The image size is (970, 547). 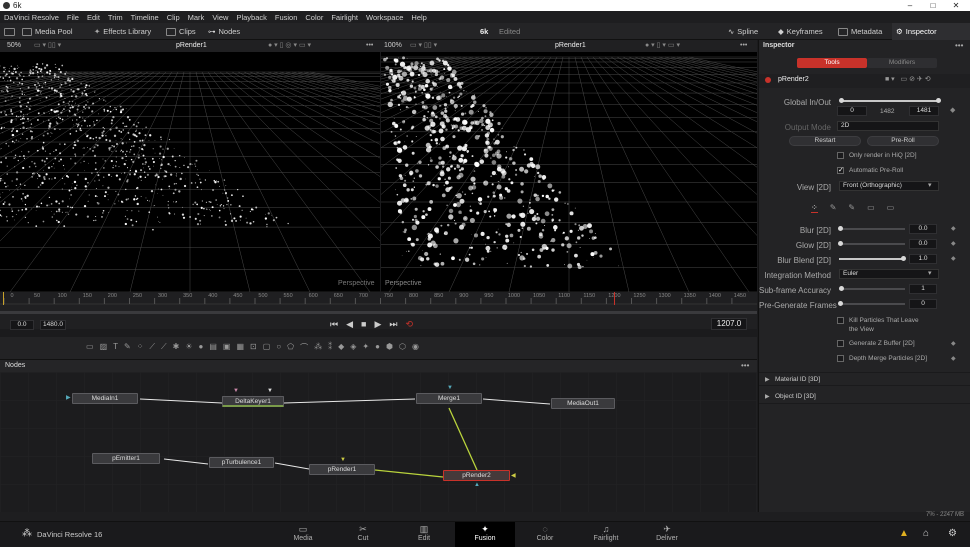 I want to click on polygon-mask-icon: ⬠, so click(x=290, y=347).